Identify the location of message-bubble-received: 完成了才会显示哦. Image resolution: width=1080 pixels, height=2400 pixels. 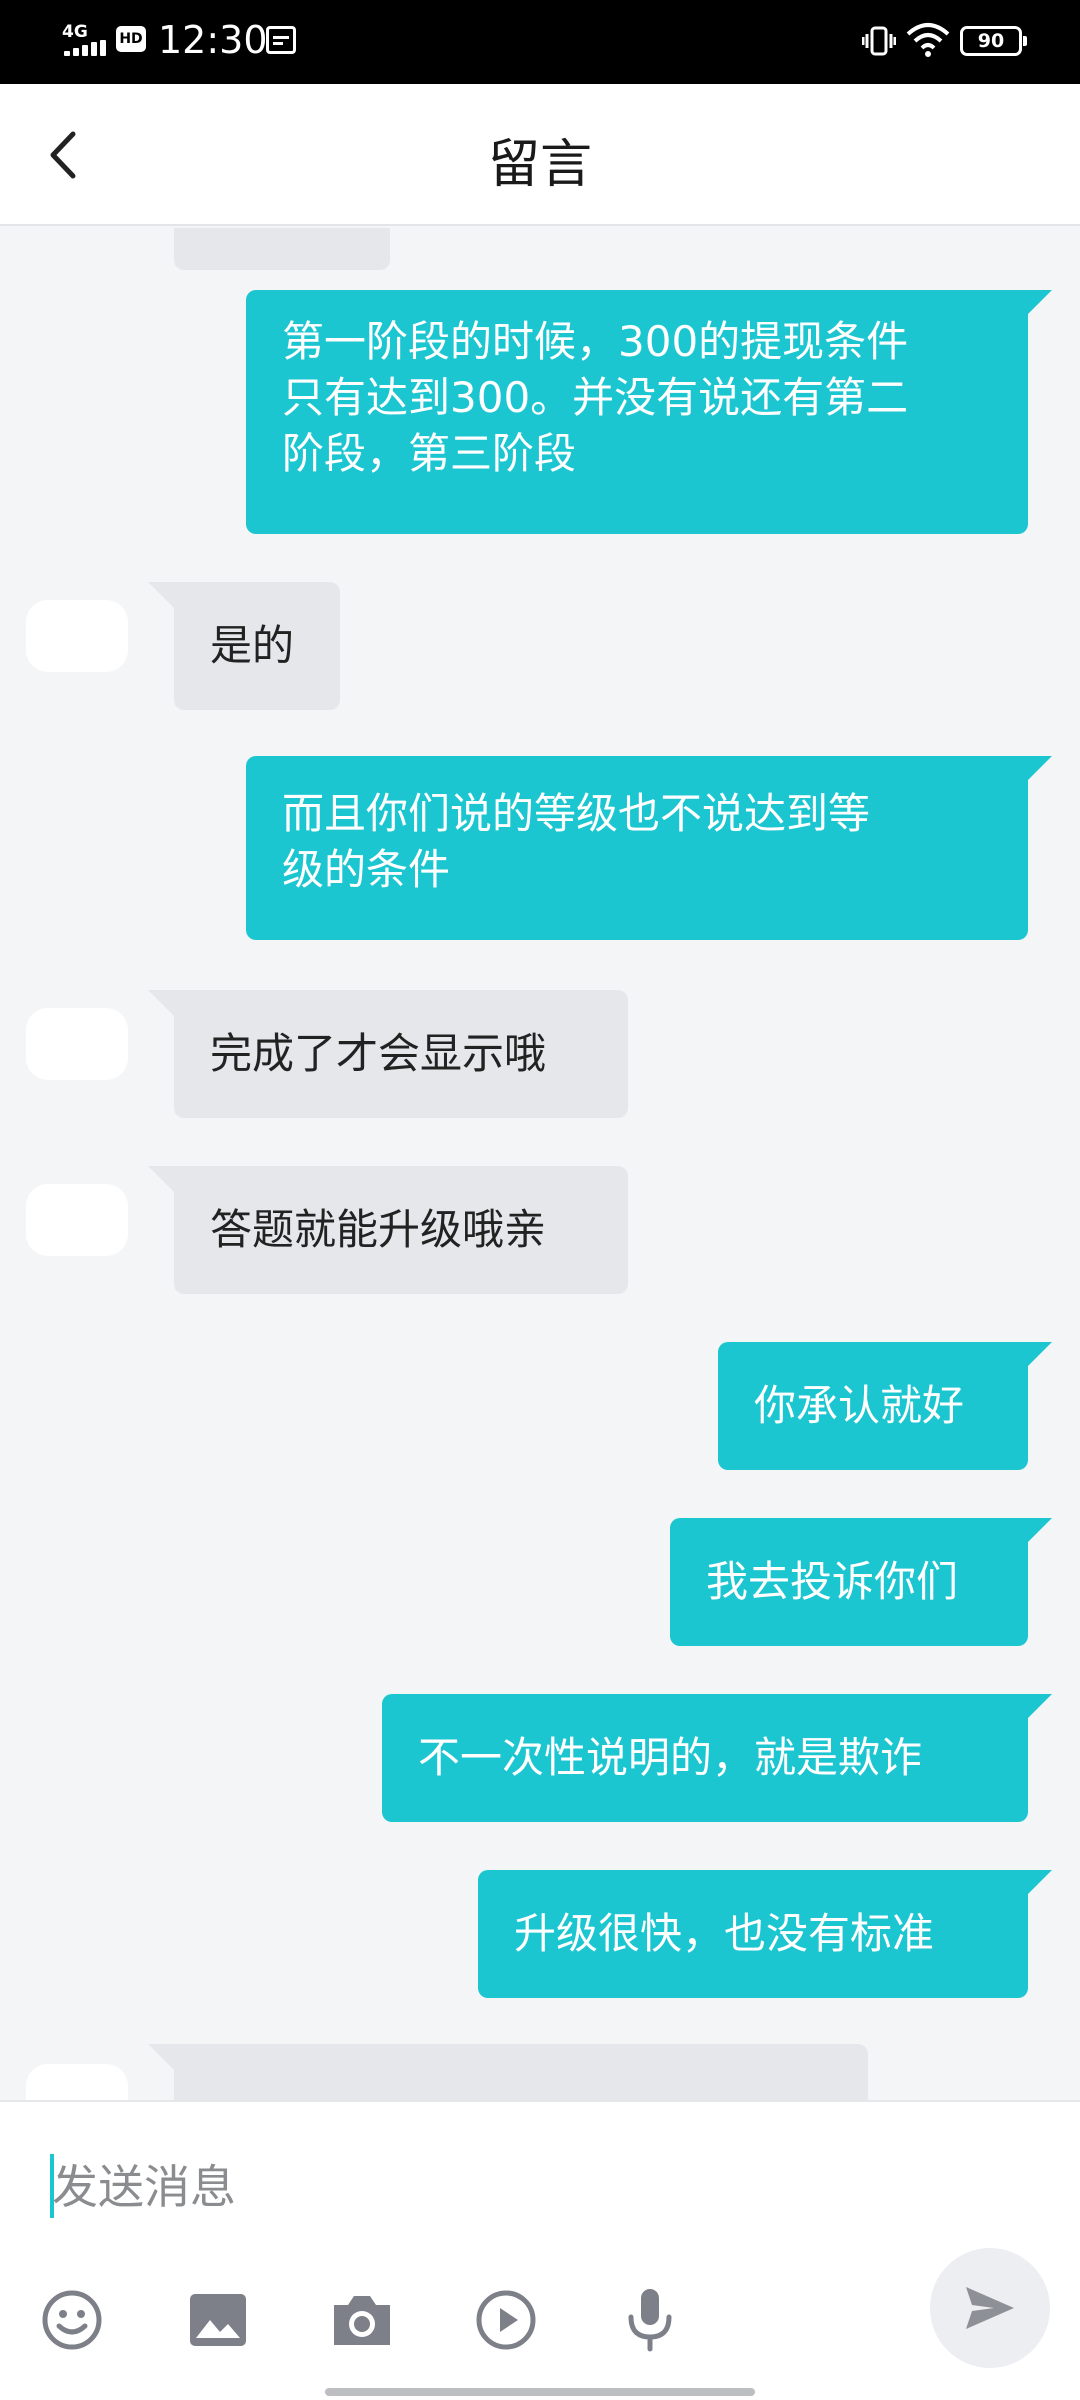
(388, 1054).